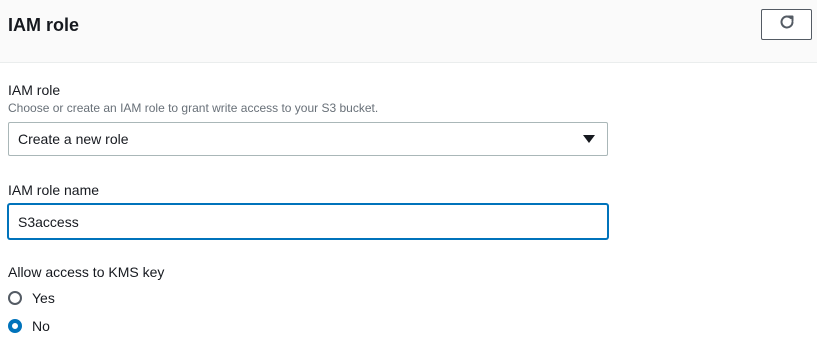 Image resolution: width=817 pixels, height=348 pixels. What do you see at coordinates (589, 139) in the screenshot?
I see `caret-down-icon` at bounding box center [589, 139].